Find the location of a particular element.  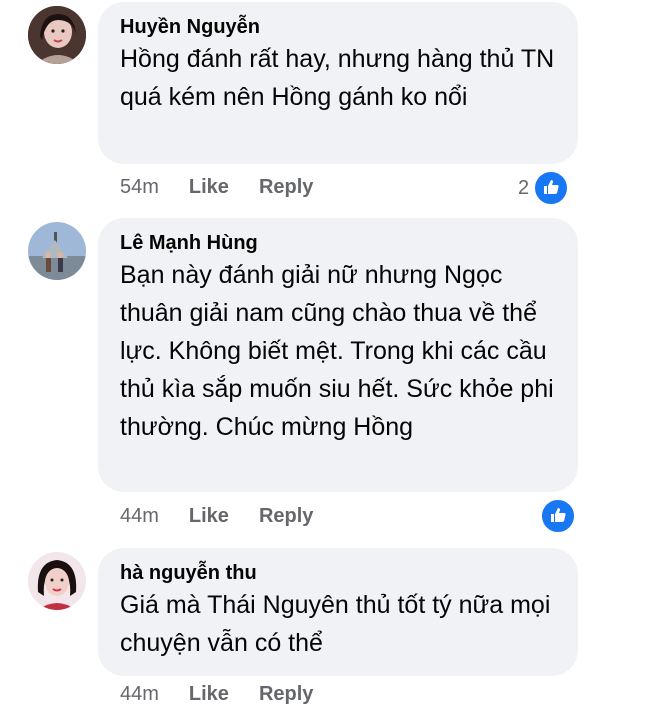

comment-actions: 54m Like Reply is located at coordinates (231, 187).